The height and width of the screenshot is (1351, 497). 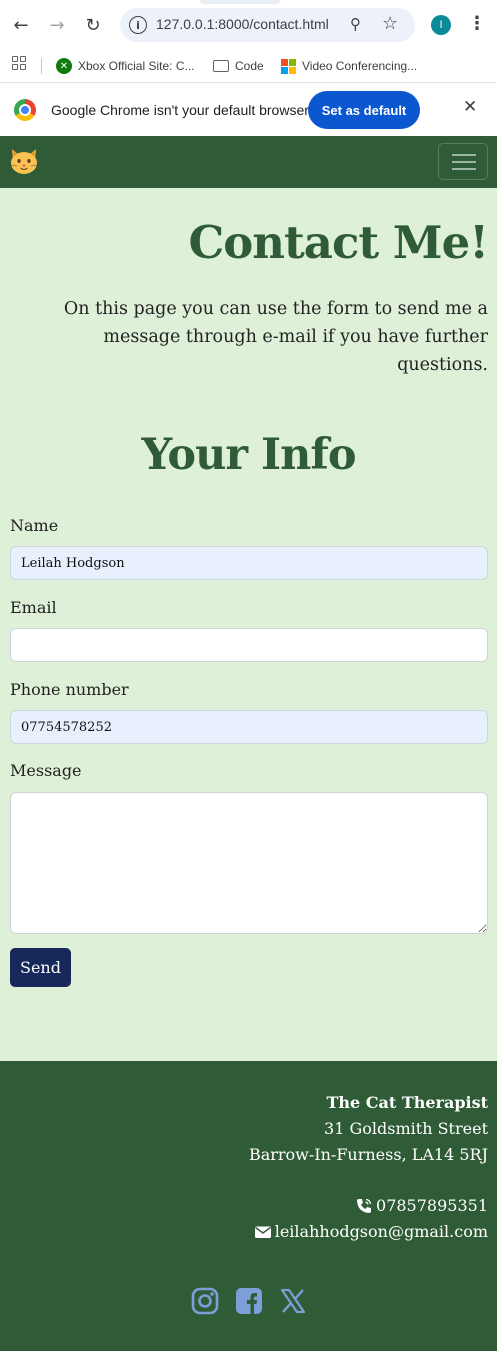 I want to click on x-twitter-icon, so click(x=293, y=1301).